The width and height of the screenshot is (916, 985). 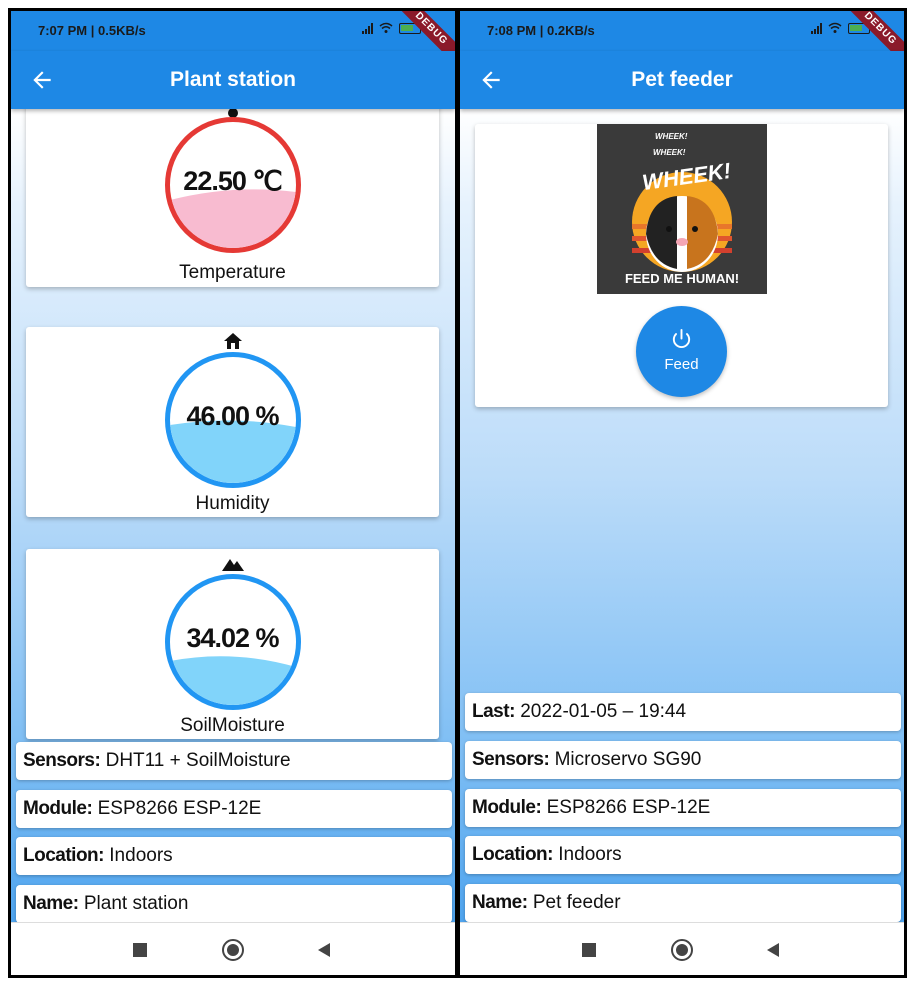 What do you see at coordinates (681, 338) in the screenshot?
I see `power-icon` at bounding box center [681, 338].